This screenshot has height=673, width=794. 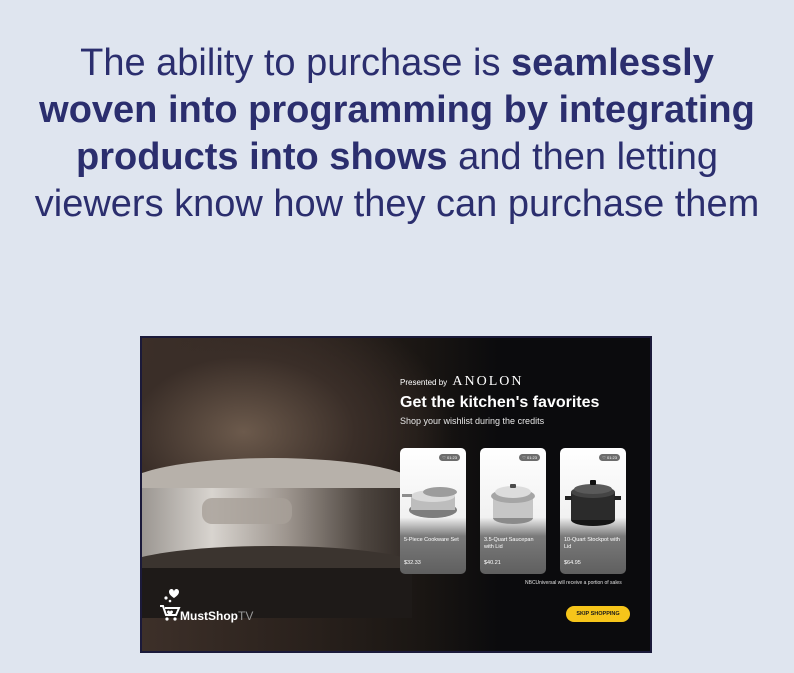 I want to click on skip-shopping-button: SKIP SHOPPING, so click(x=598, y=614).